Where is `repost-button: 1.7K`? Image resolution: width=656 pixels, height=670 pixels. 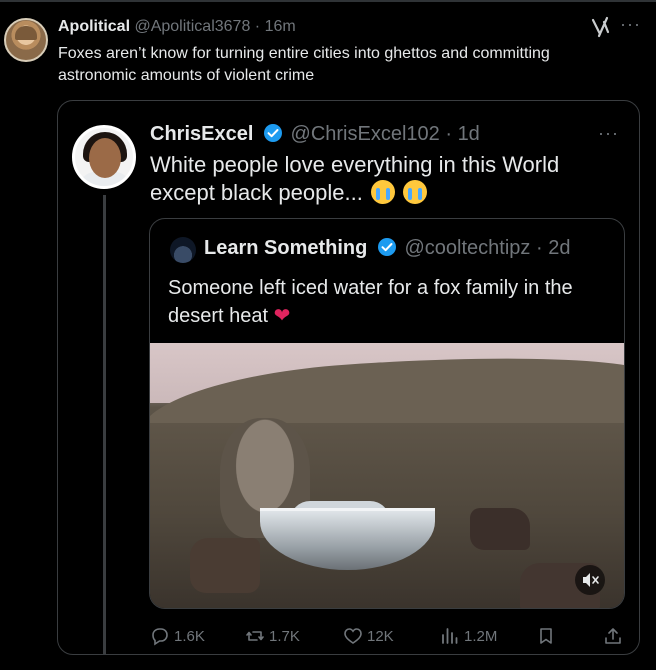 repost-button: 1.7K is located at coordinates (272, 636).